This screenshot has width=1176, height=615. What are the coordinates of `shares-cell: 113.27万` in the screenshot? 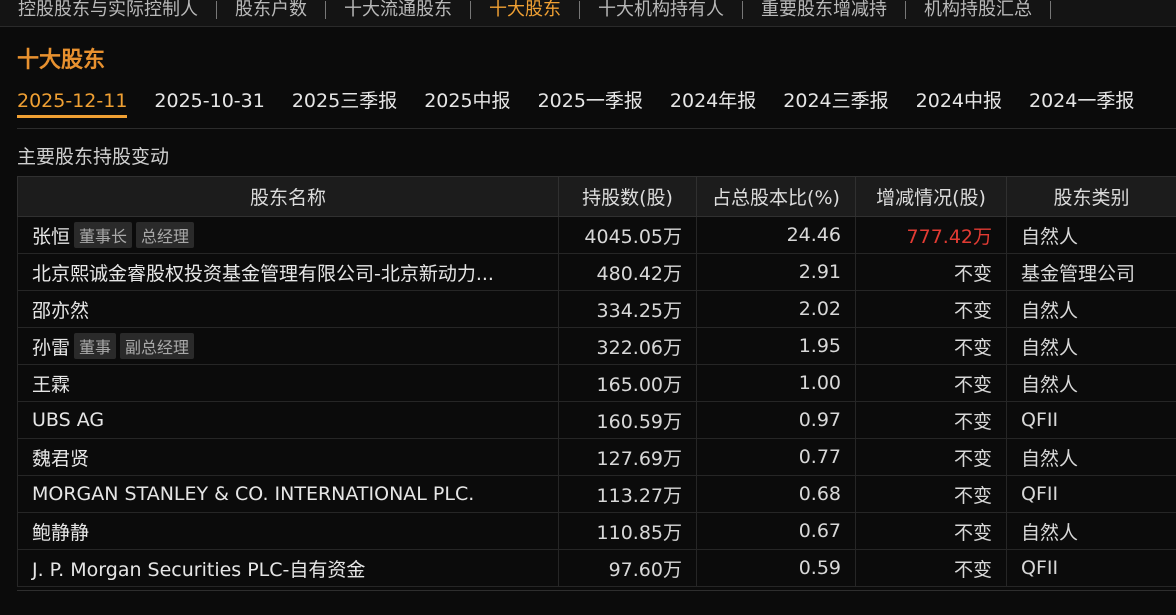 It's located at (627, 494).